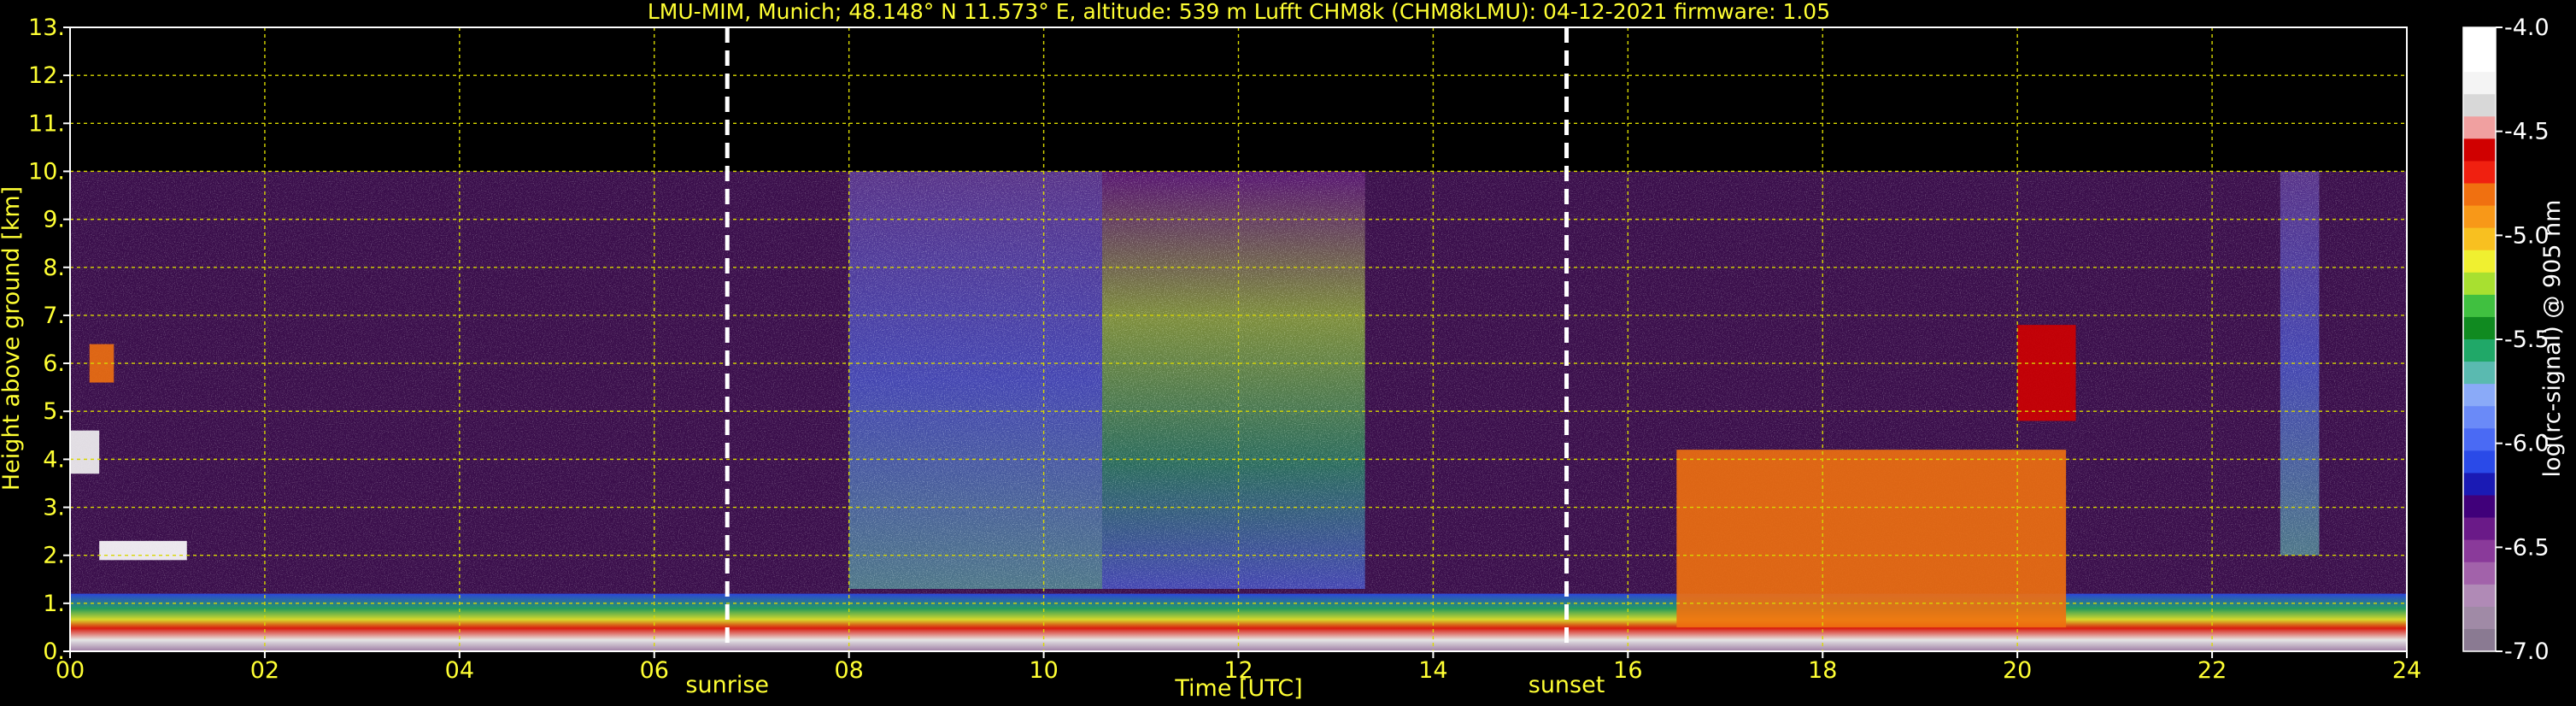  Describe the element at coordinates (2527, 132) in the screenshot. I see `colorbar-tick-label: -4.5` at that location.